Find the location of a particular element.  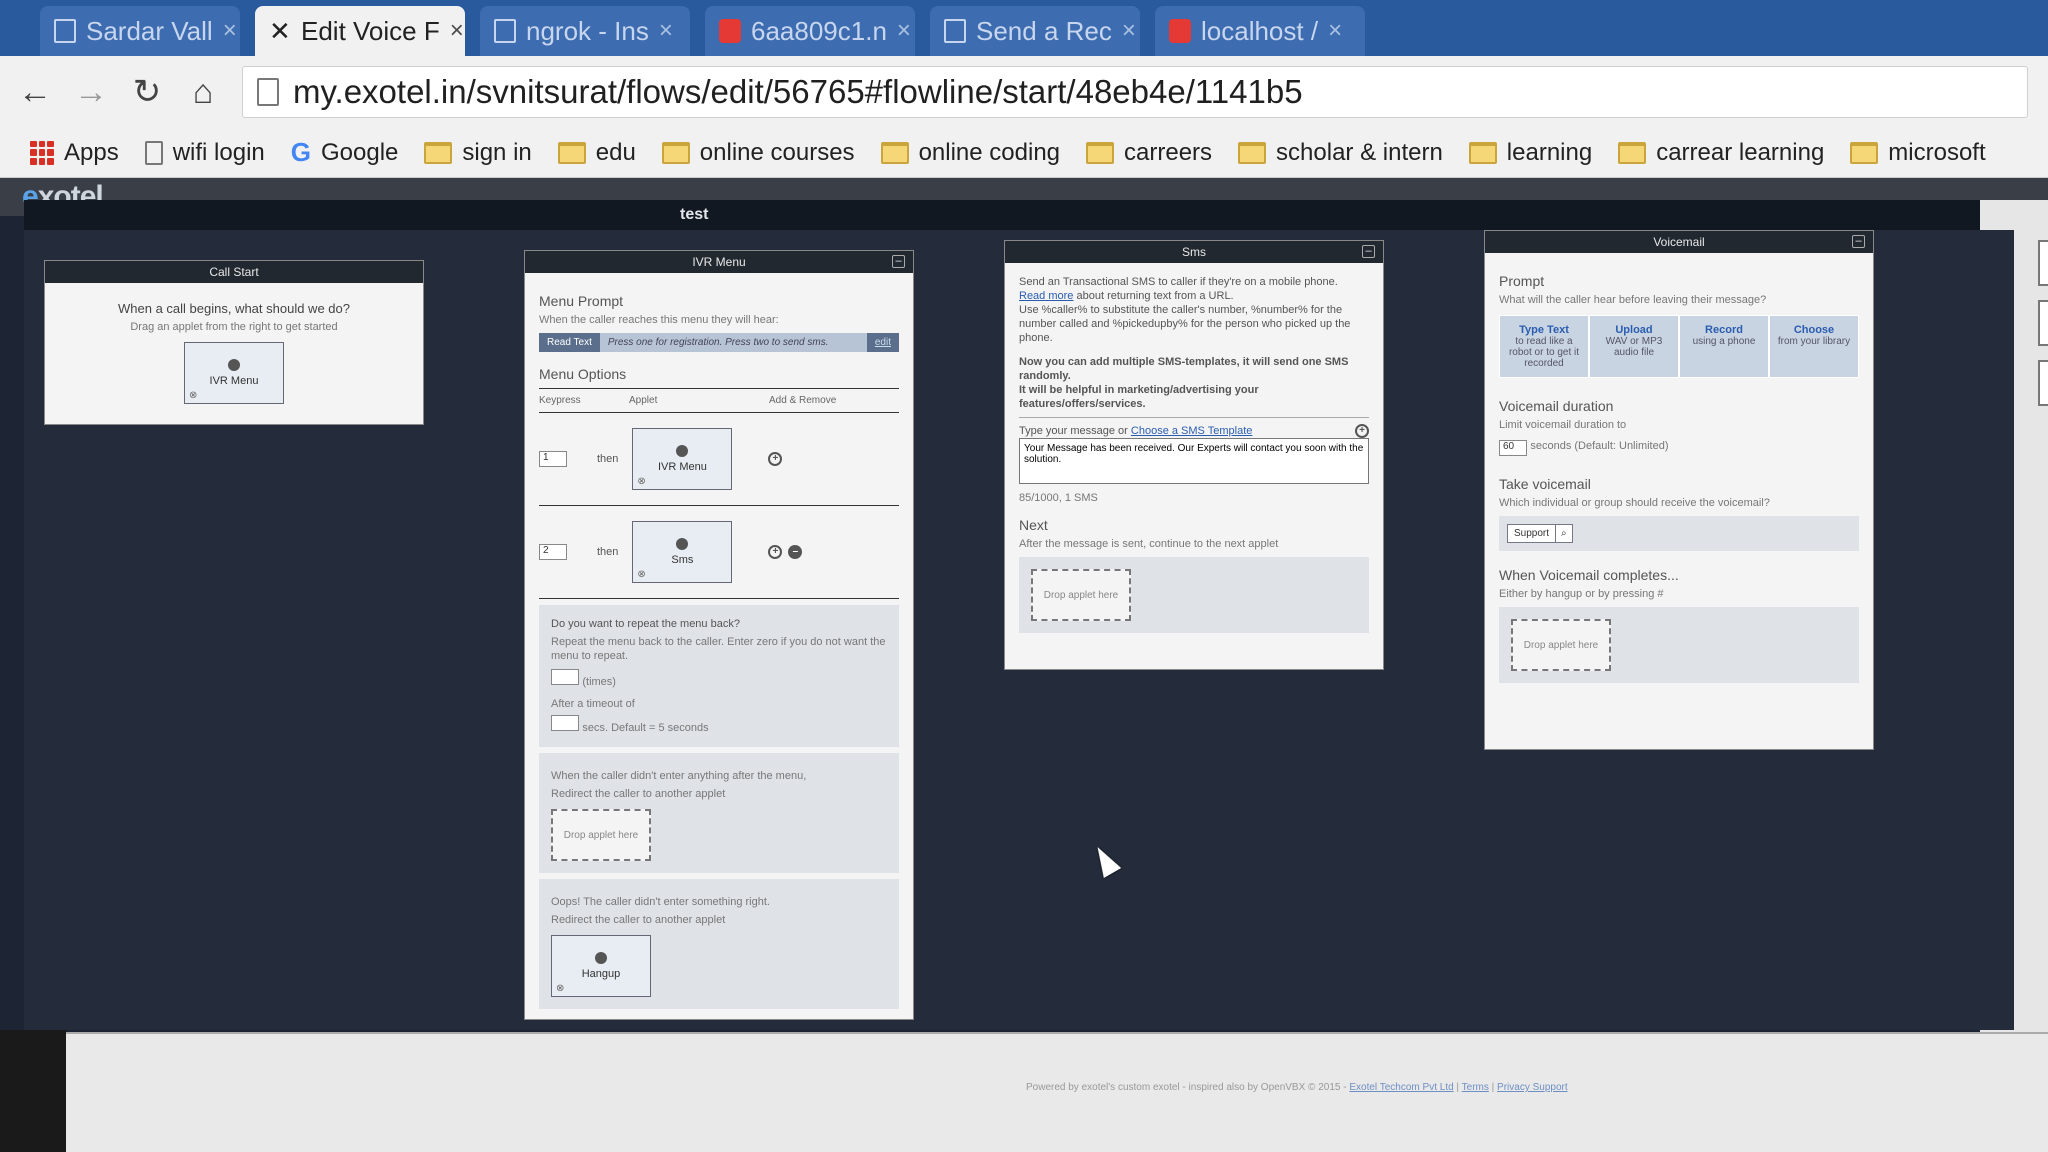

bookmark-online-coding: online coding is located at coordinates (970, 152).